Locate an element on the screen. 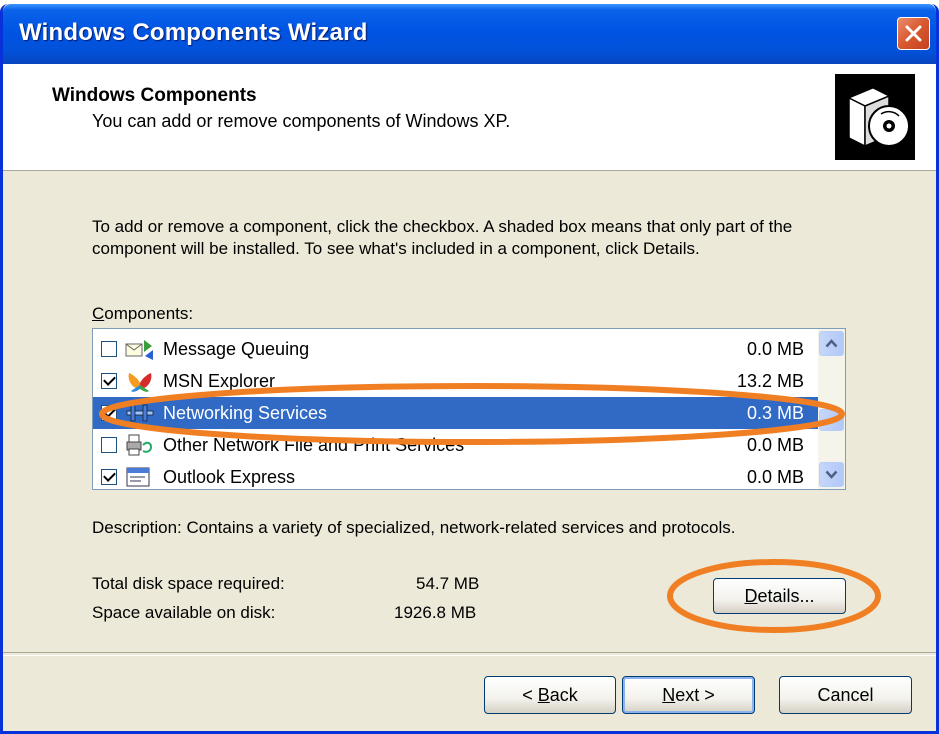 The height and width of the screenshot is (734, 939). list-item-networking-services: Networking Services 0.3 MB is located at coordinates (455, 413).